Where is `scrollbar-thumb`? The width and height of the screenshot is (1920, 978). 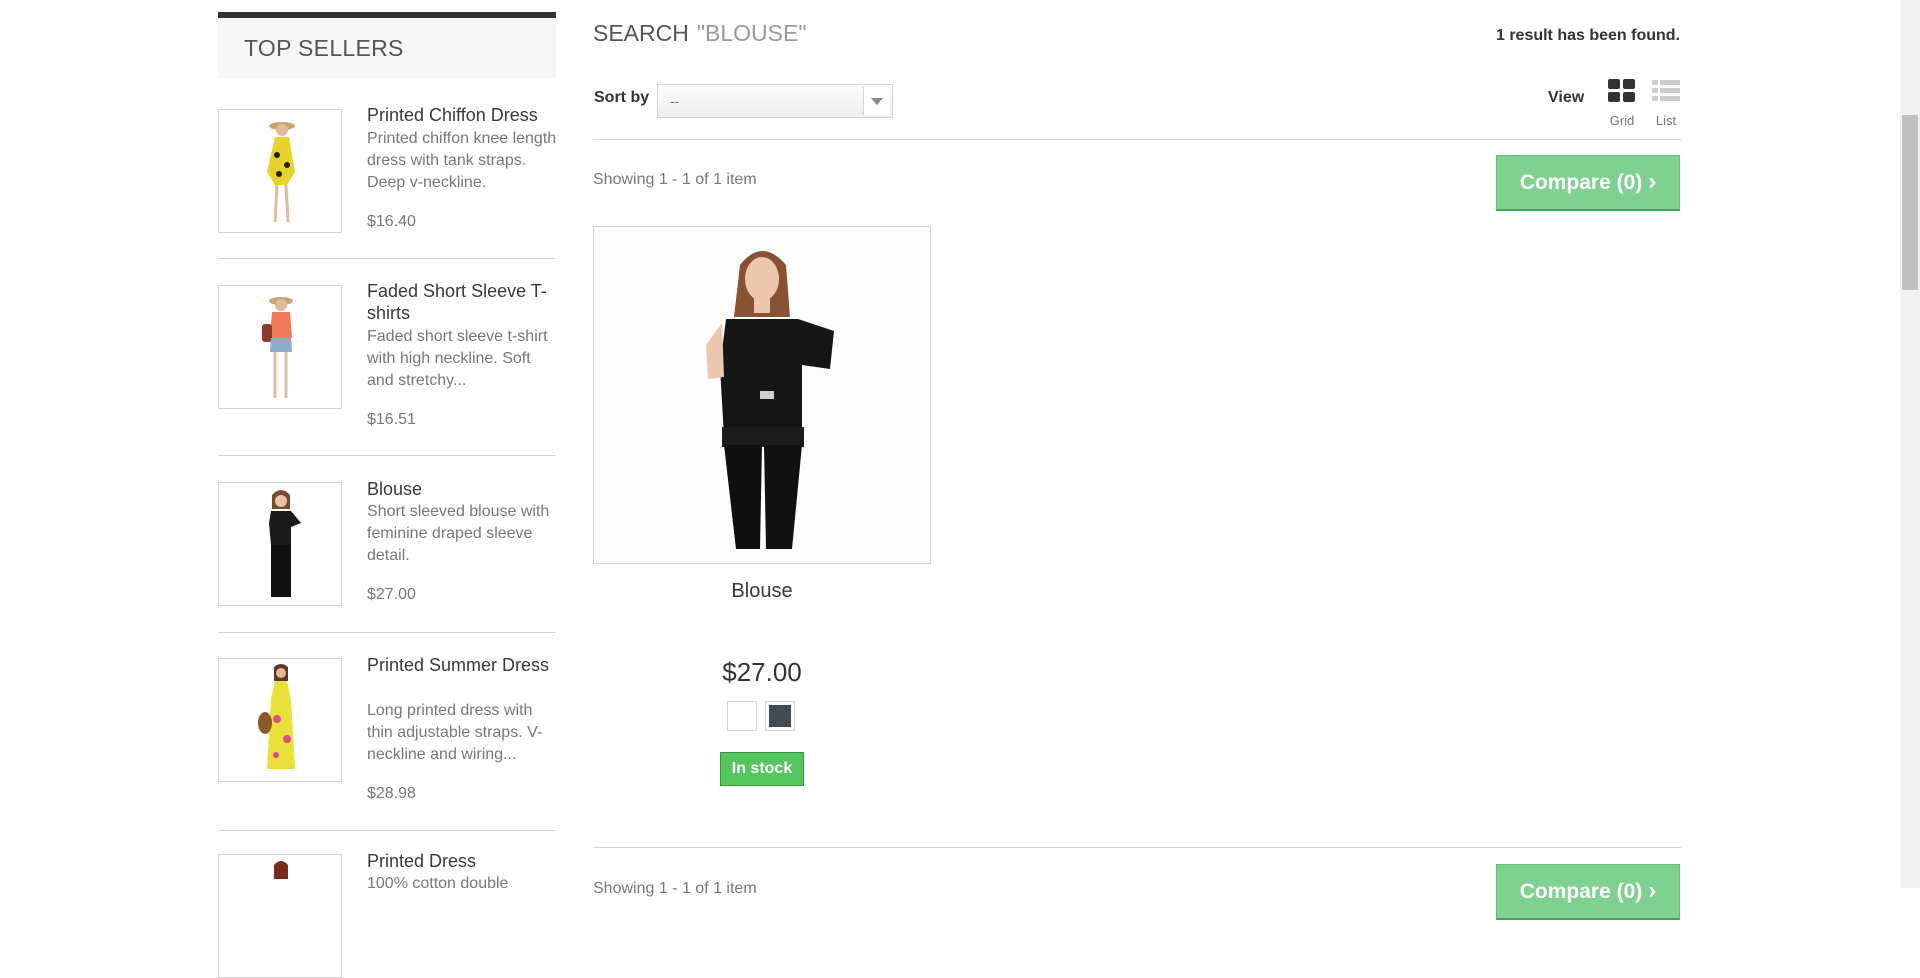 scrollbar-thumb is located at coordinates (1910, 202).